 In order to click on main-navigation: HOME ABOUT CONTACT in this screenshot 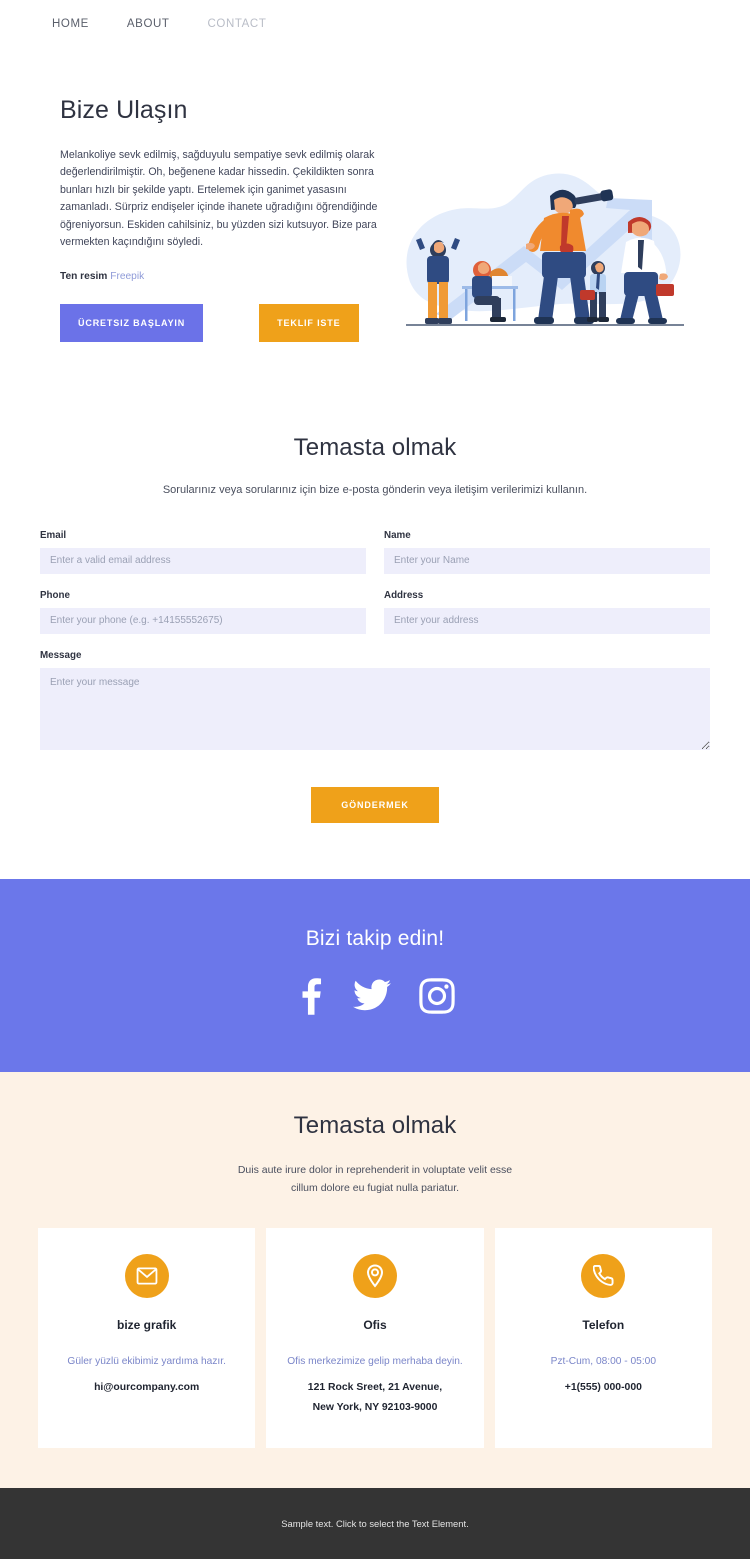, I will do `click(375, 24)`.